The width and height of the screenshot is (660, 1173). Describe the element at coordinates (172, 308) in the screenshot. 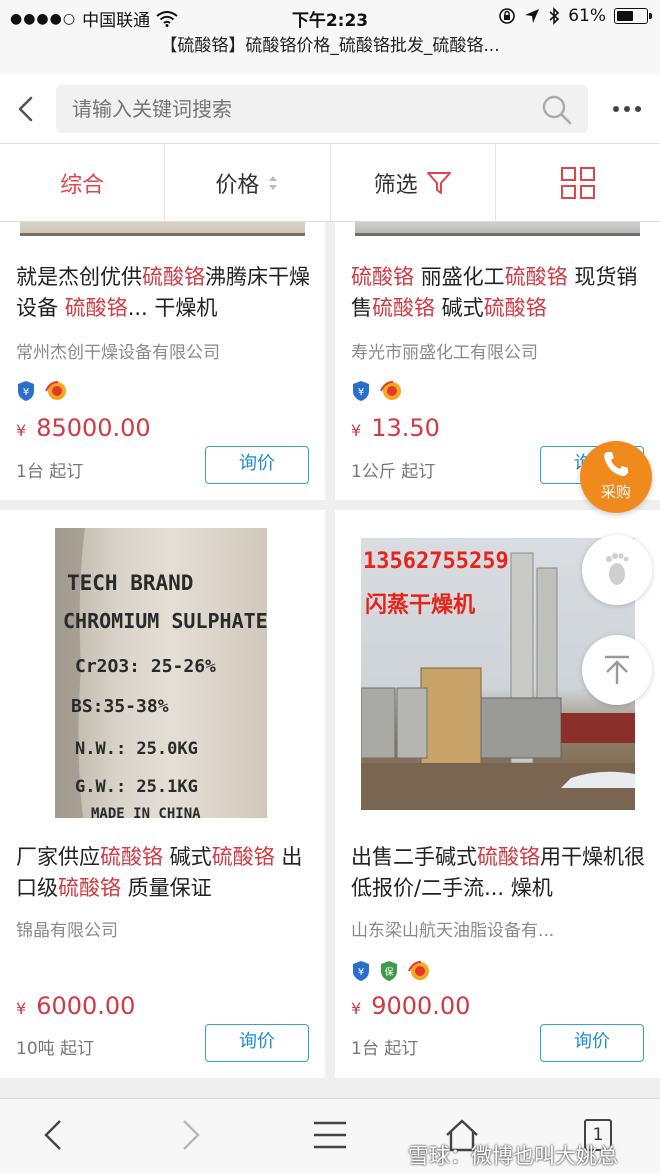

I see `title-text: ... 干燥机` at that location.